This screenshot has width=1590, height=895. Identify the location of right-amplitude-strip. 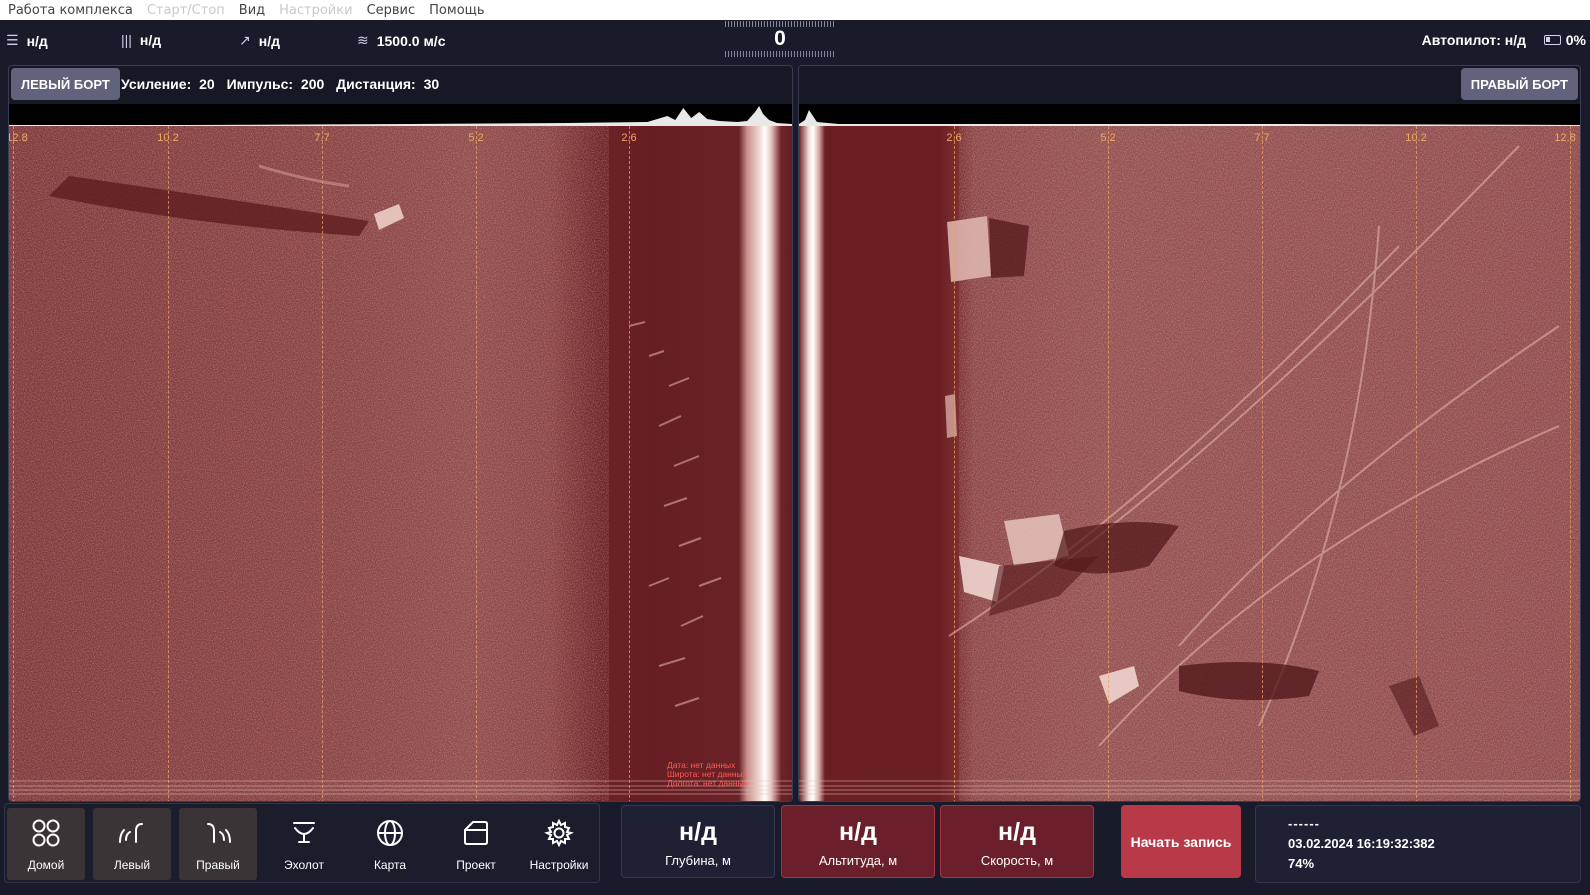
(1189, 115).